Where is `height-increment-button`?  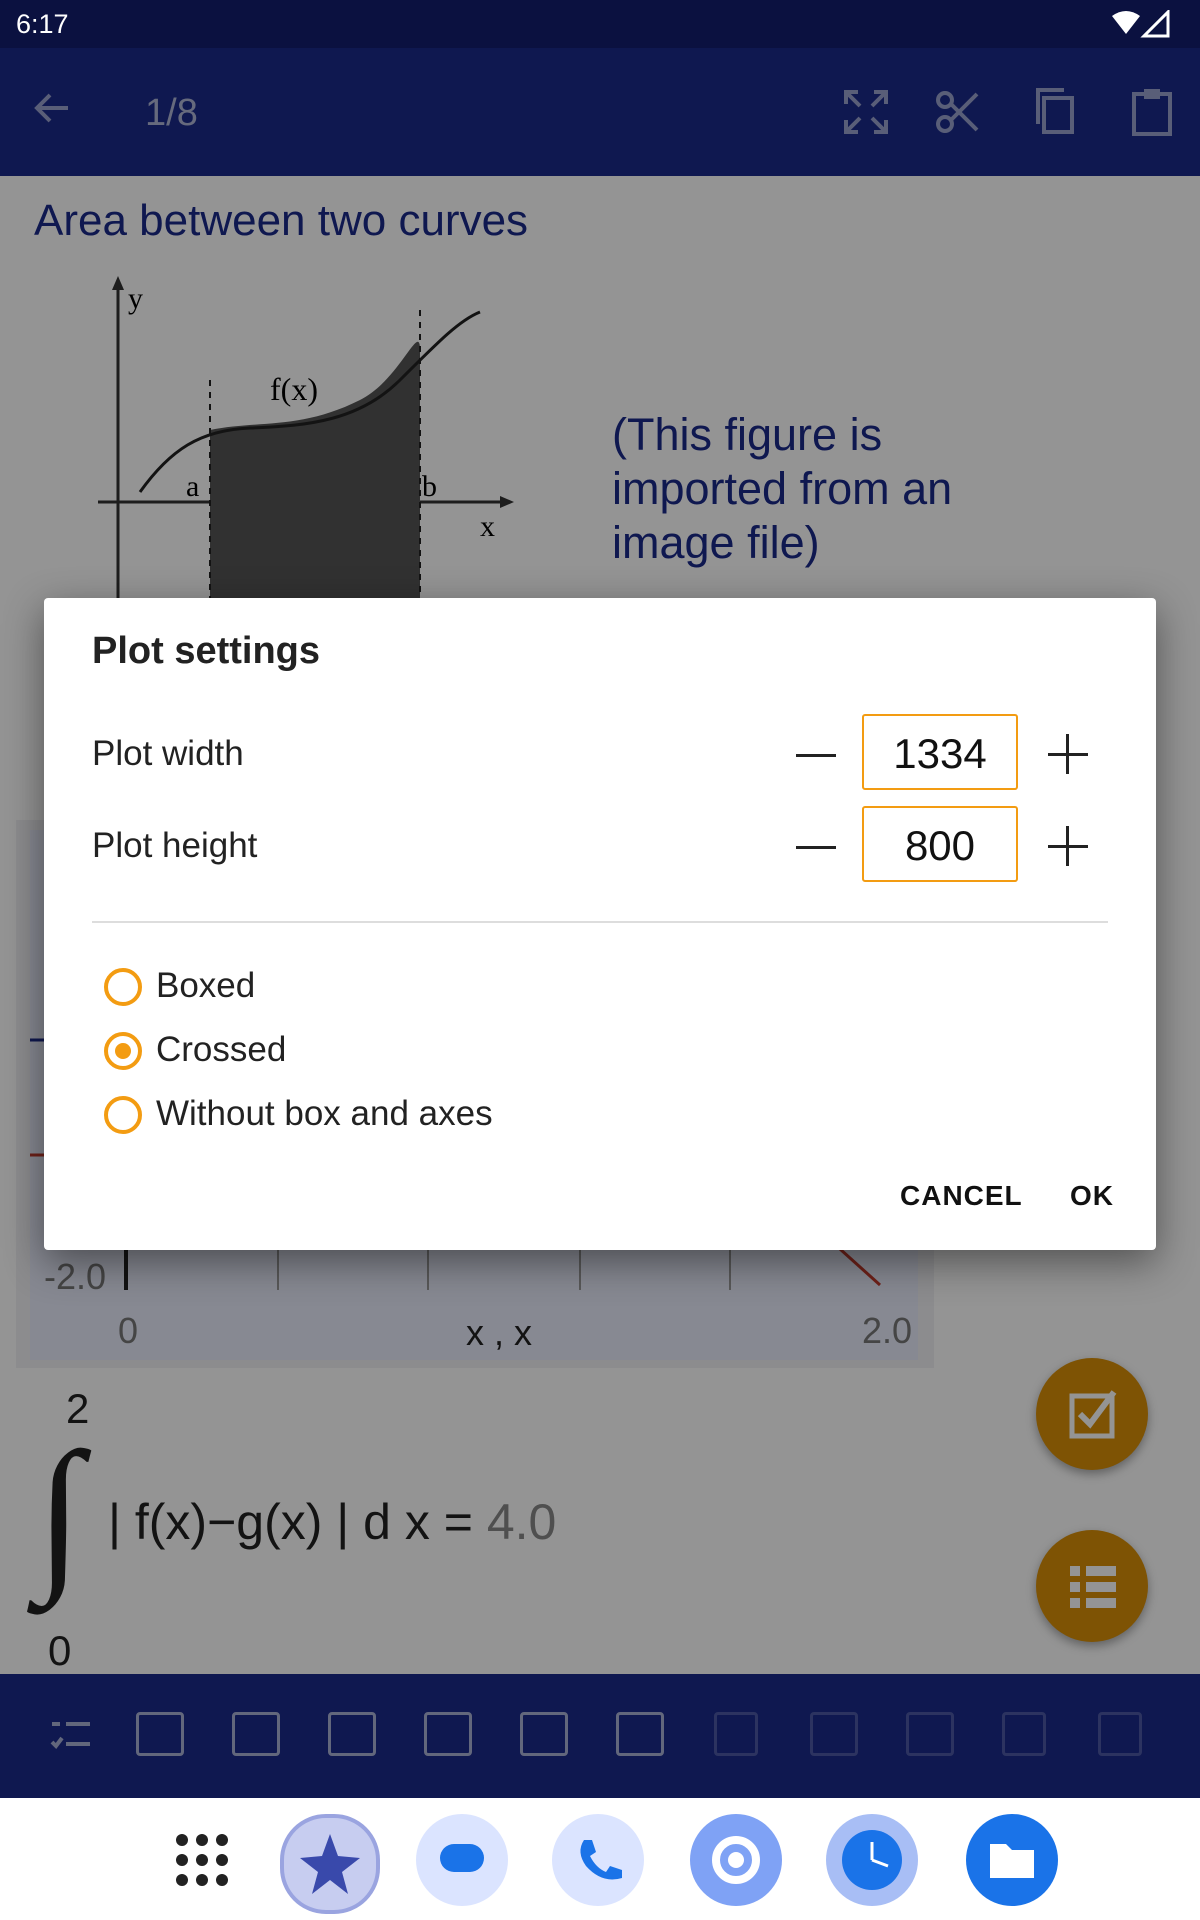
height-increment-button is located at coordinates (1068, 846).